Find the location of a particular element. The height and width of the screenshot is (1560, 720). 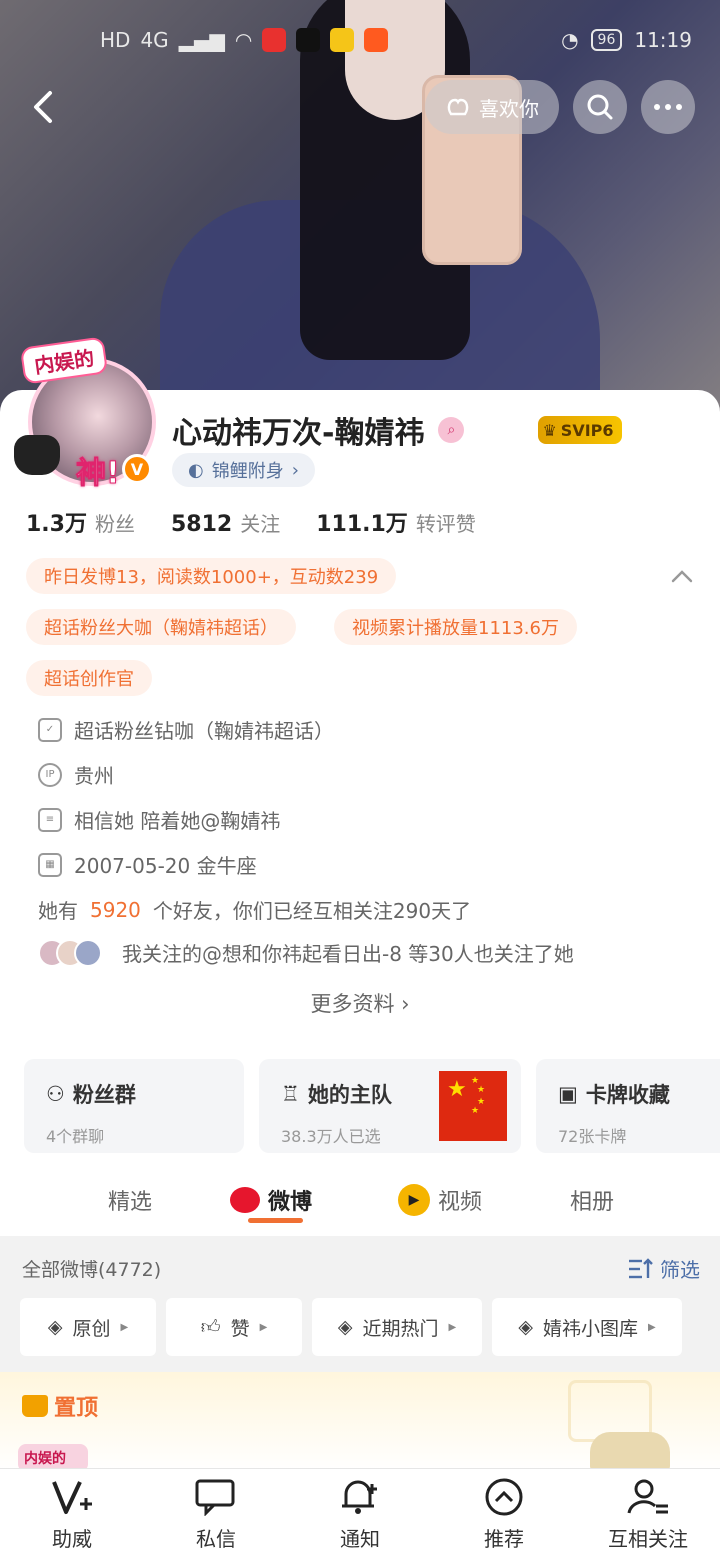

card-collection-sub: 72张卡牌 is located at coordinates (592, 1136).